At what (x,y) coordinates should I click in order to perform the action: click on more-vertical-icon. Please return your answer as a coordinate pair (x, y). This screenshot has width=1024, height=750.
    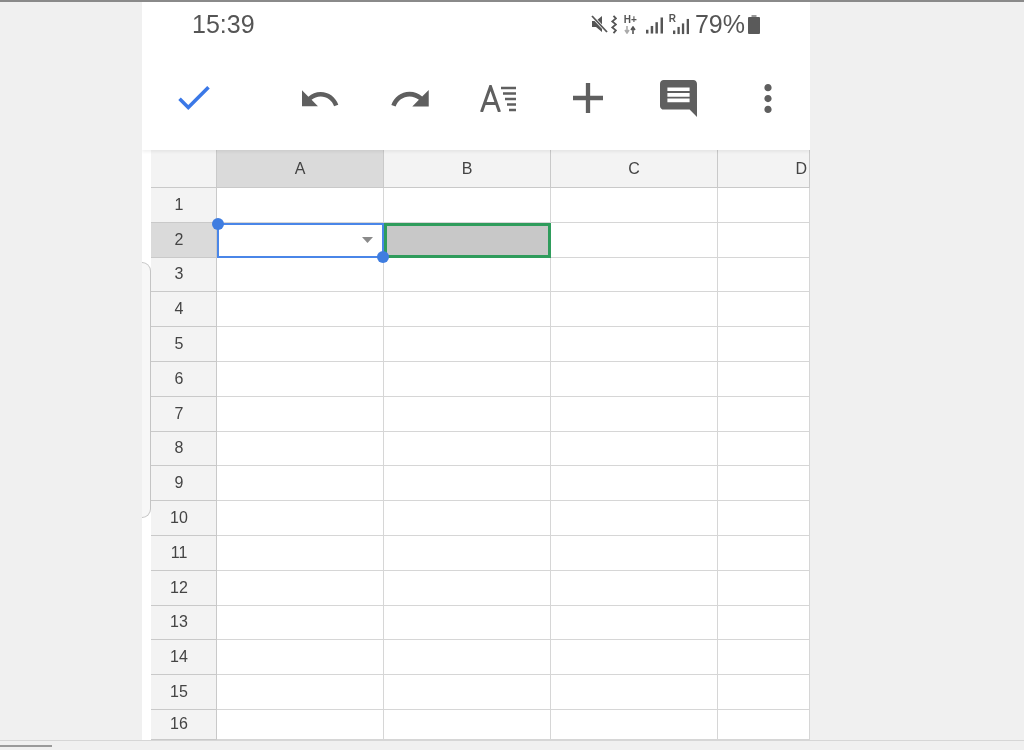
    Looking at the image, I should click on (768, 98).